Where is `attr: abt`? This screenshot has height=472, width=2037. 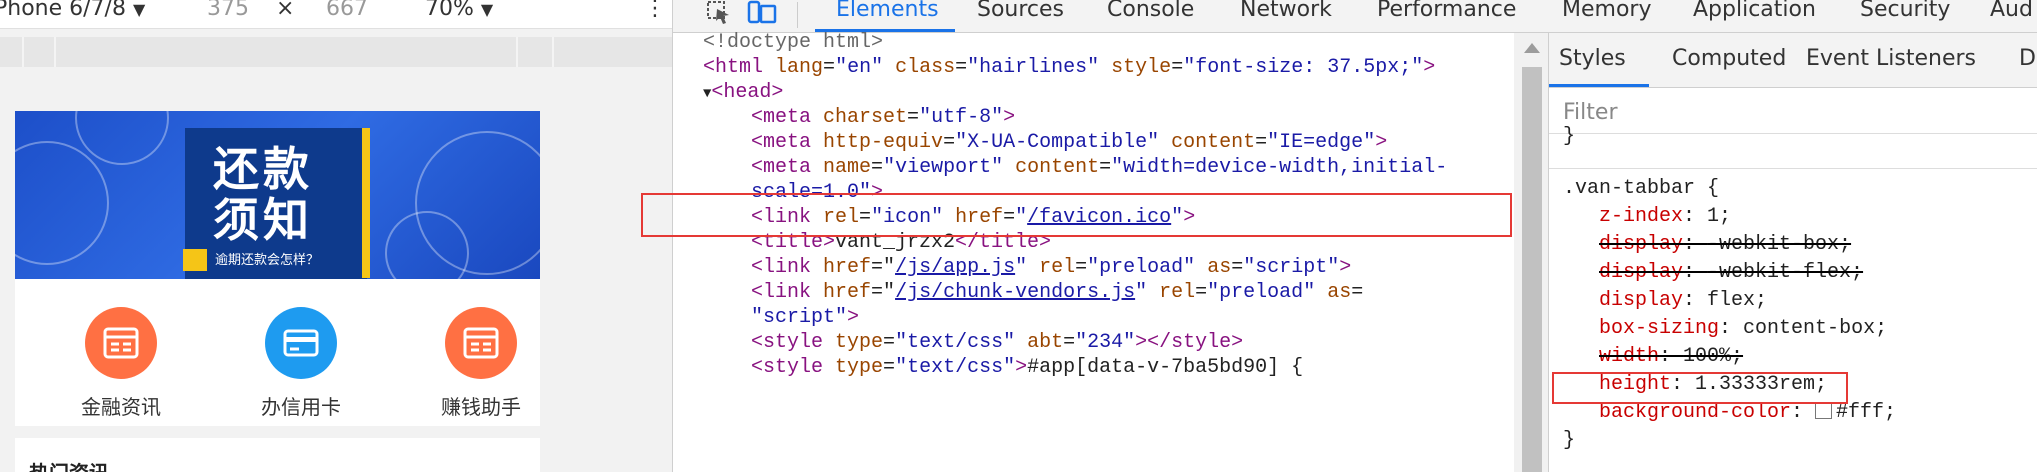 attr: abt is located at coordinates (1045, 342).